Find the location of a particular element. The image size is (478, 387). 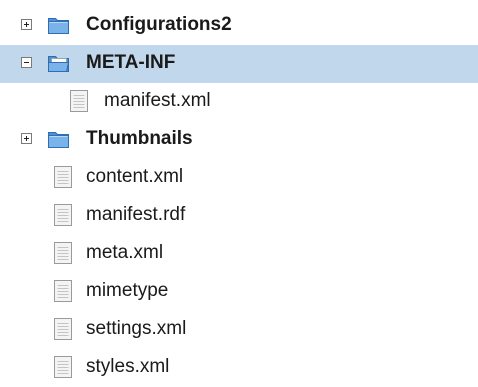

tree-item-label: content.xml is located at coordinates (135, 176).